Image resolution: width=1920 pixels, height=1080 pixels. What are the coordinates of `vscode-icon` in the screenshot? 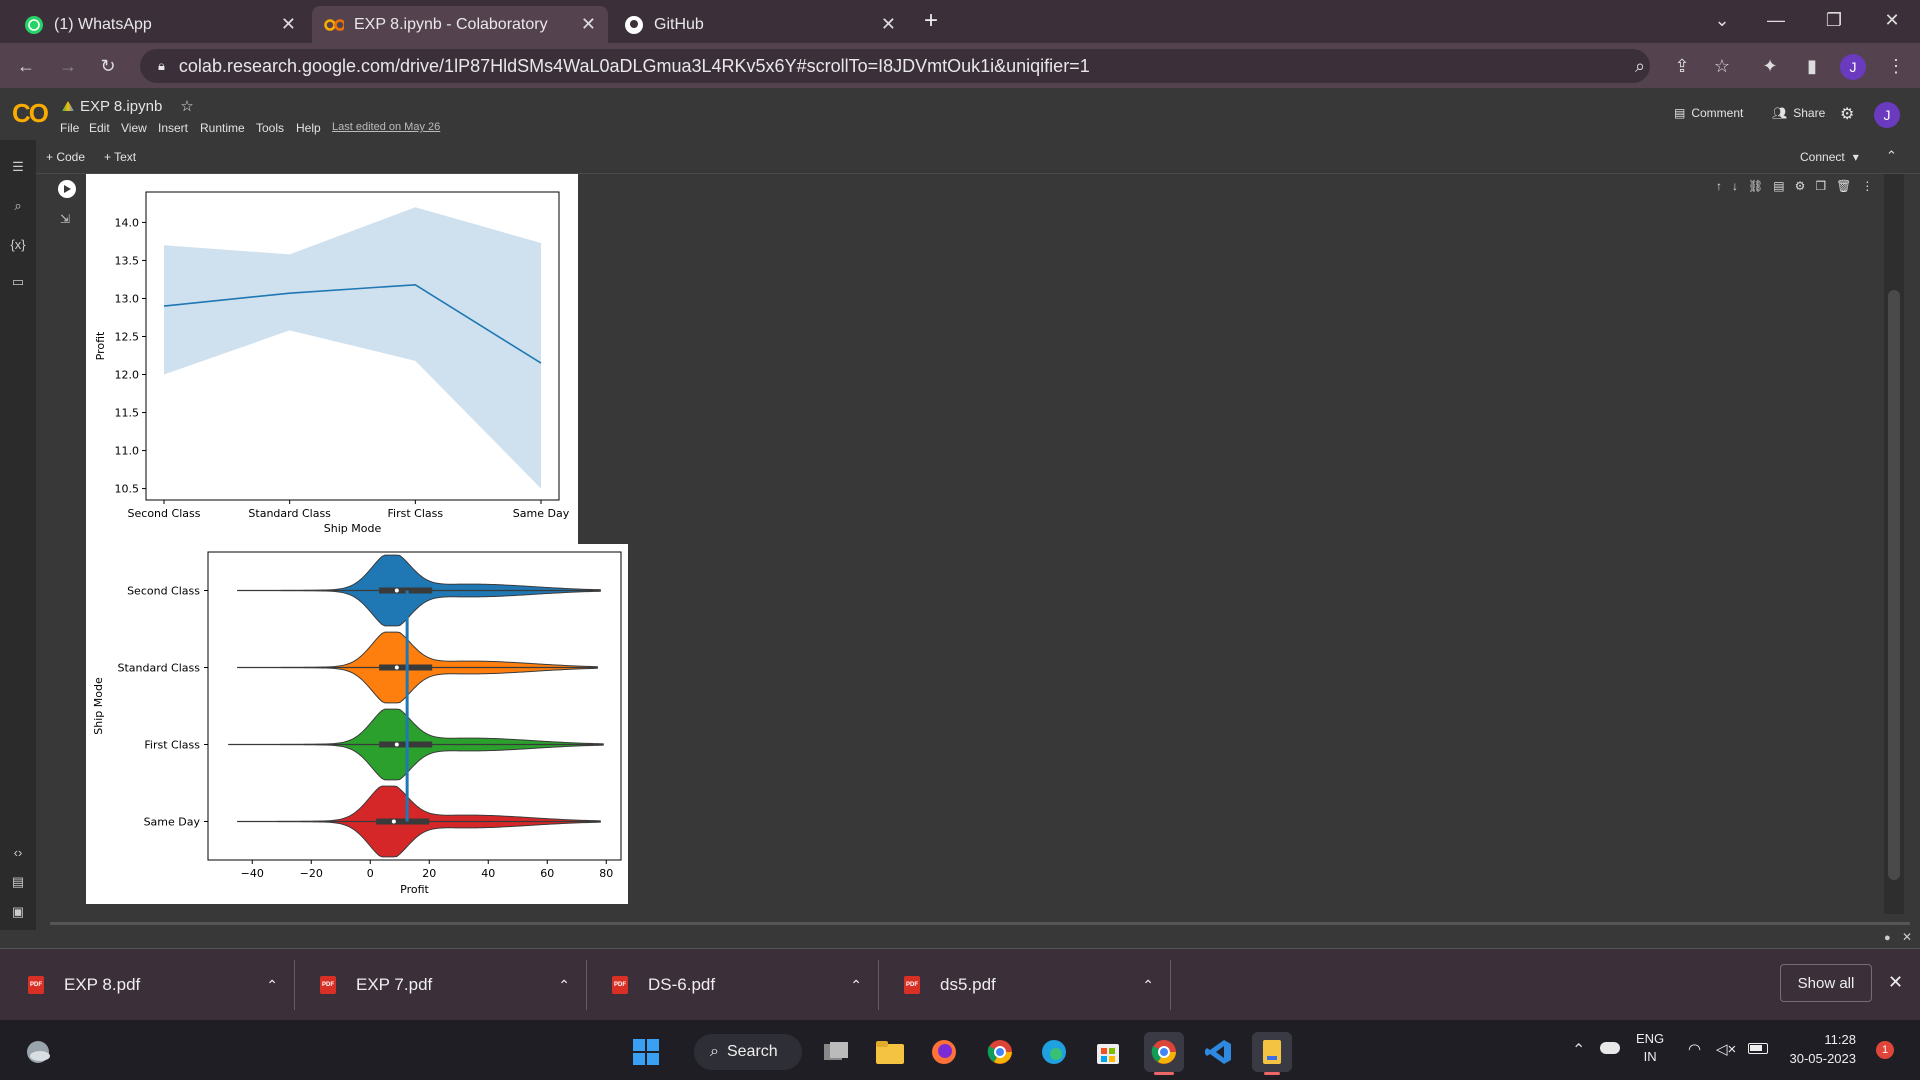 It's located at (1218, 1052).